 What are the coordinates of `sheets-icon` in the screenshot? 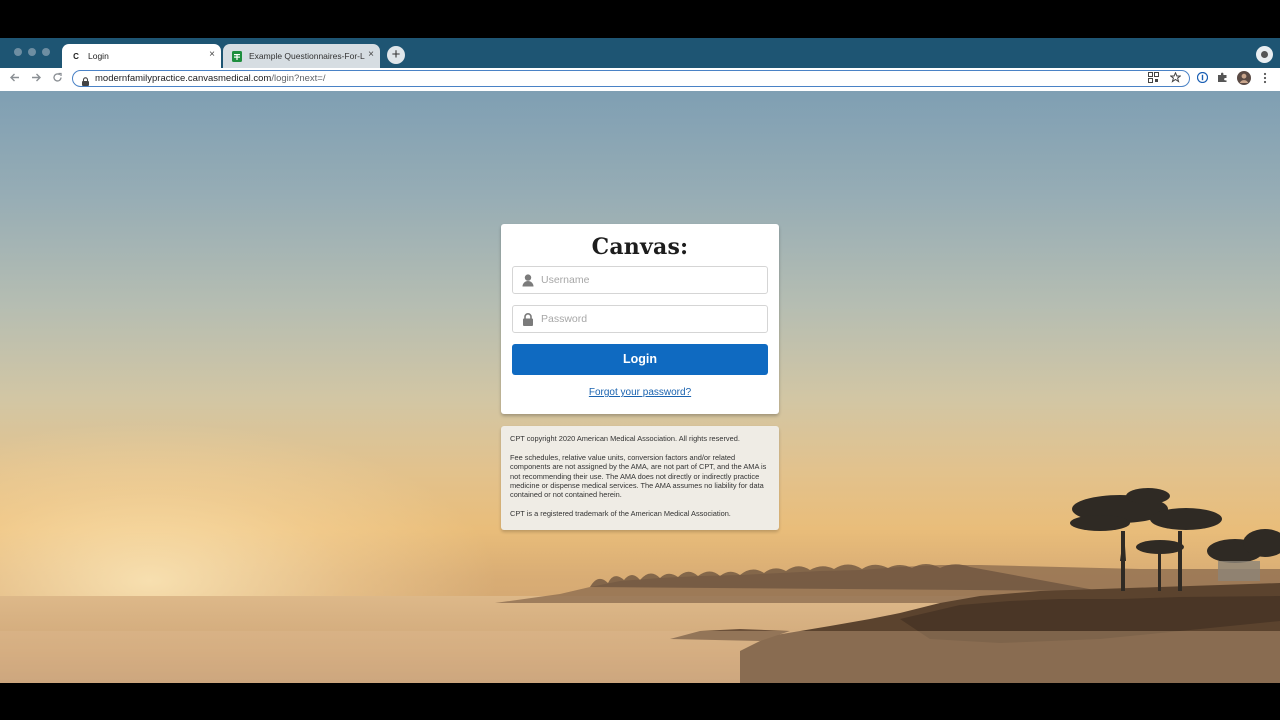 It's located at (237, 56).